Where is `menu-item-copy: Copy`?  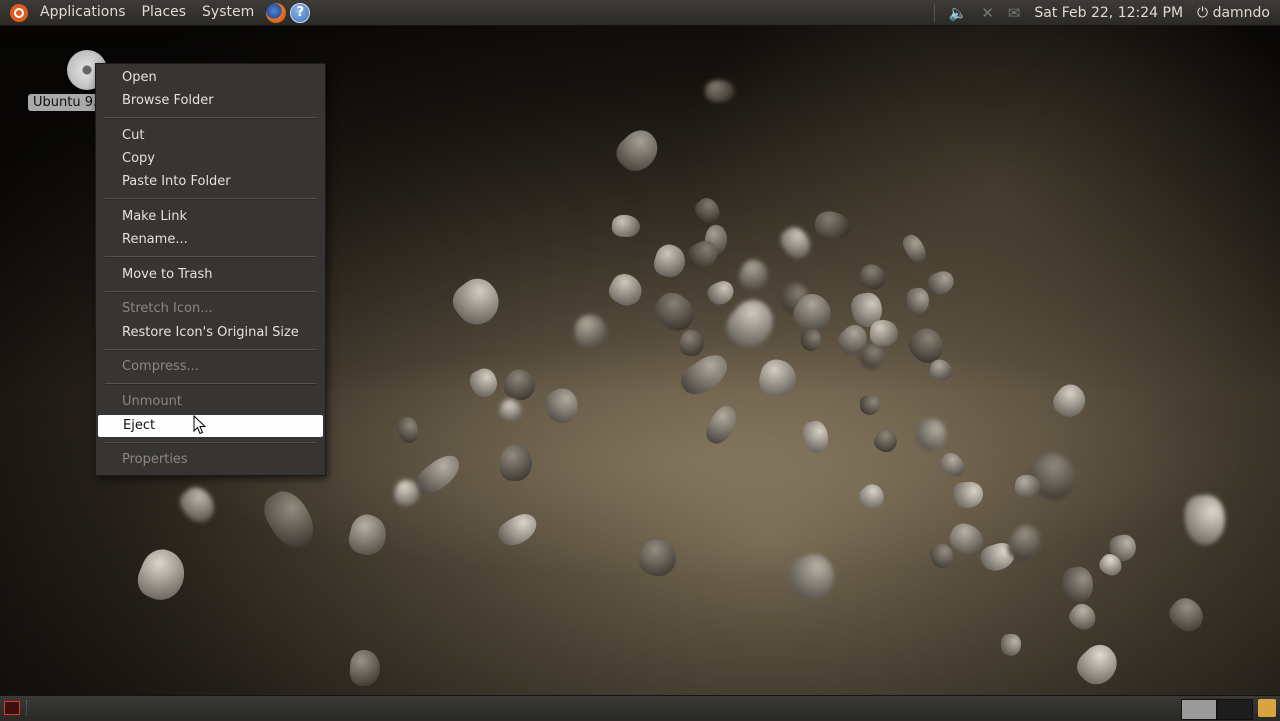 menu-item-copy: Copy is located at coordinates (210, 159).